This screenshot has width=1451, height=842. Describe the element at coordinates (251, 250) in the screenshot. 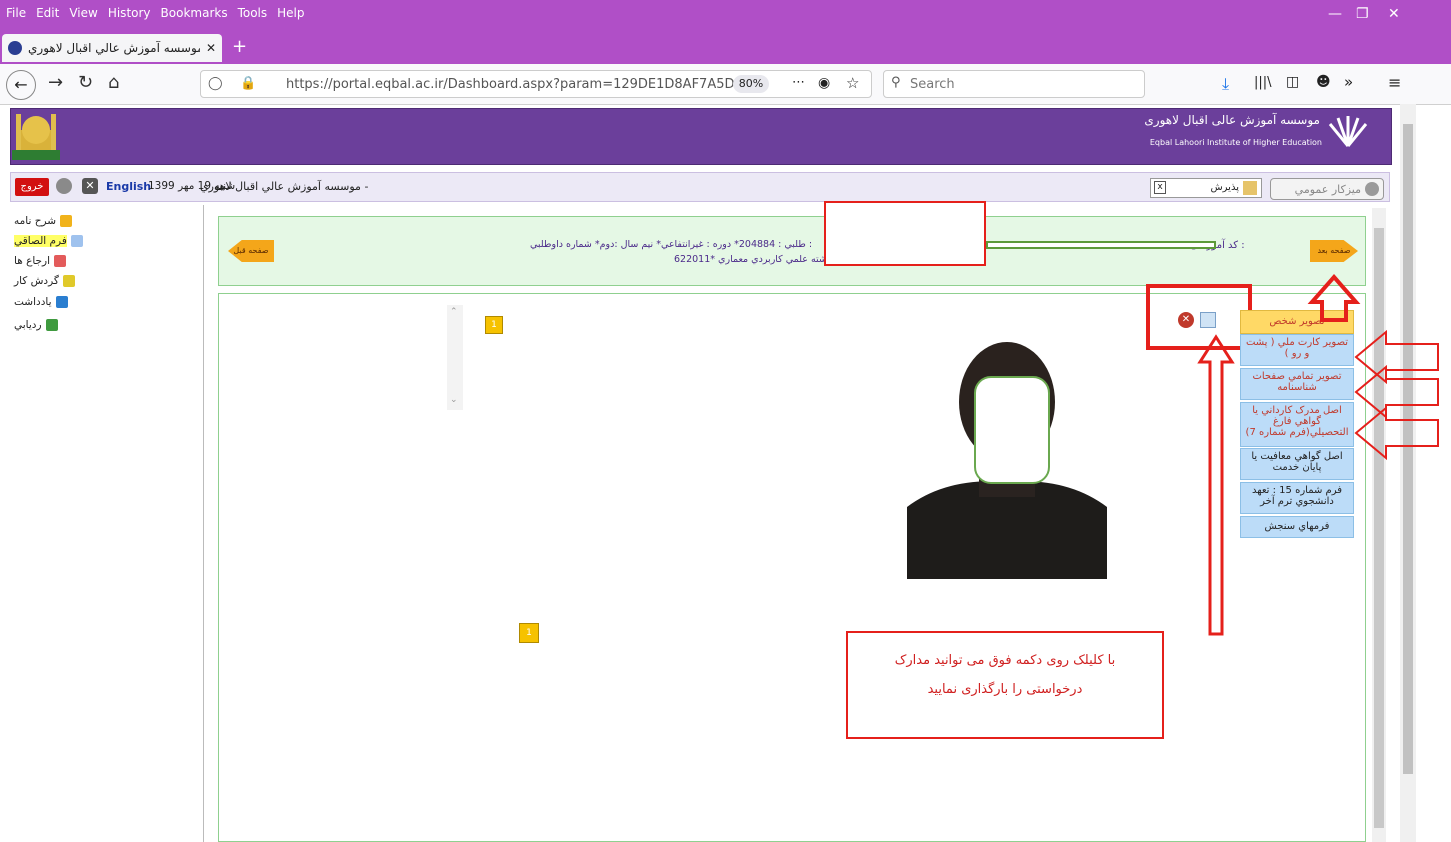

I see `prev-page-label: صفحه قبل` at that location.